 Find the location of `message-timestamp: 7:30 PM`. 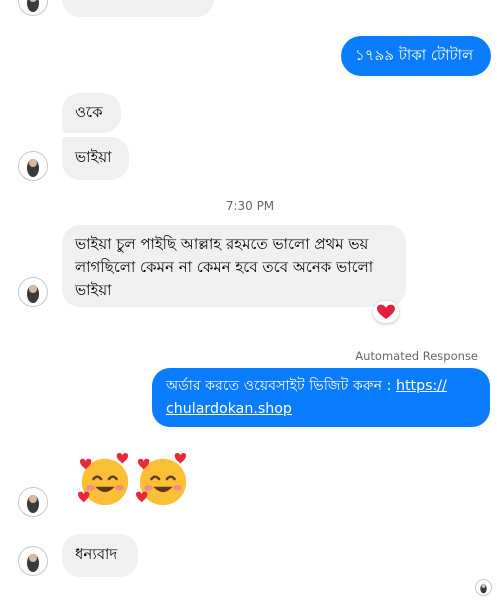

message-timestamp: 7:30 PM is located at coordinates (250, 206).